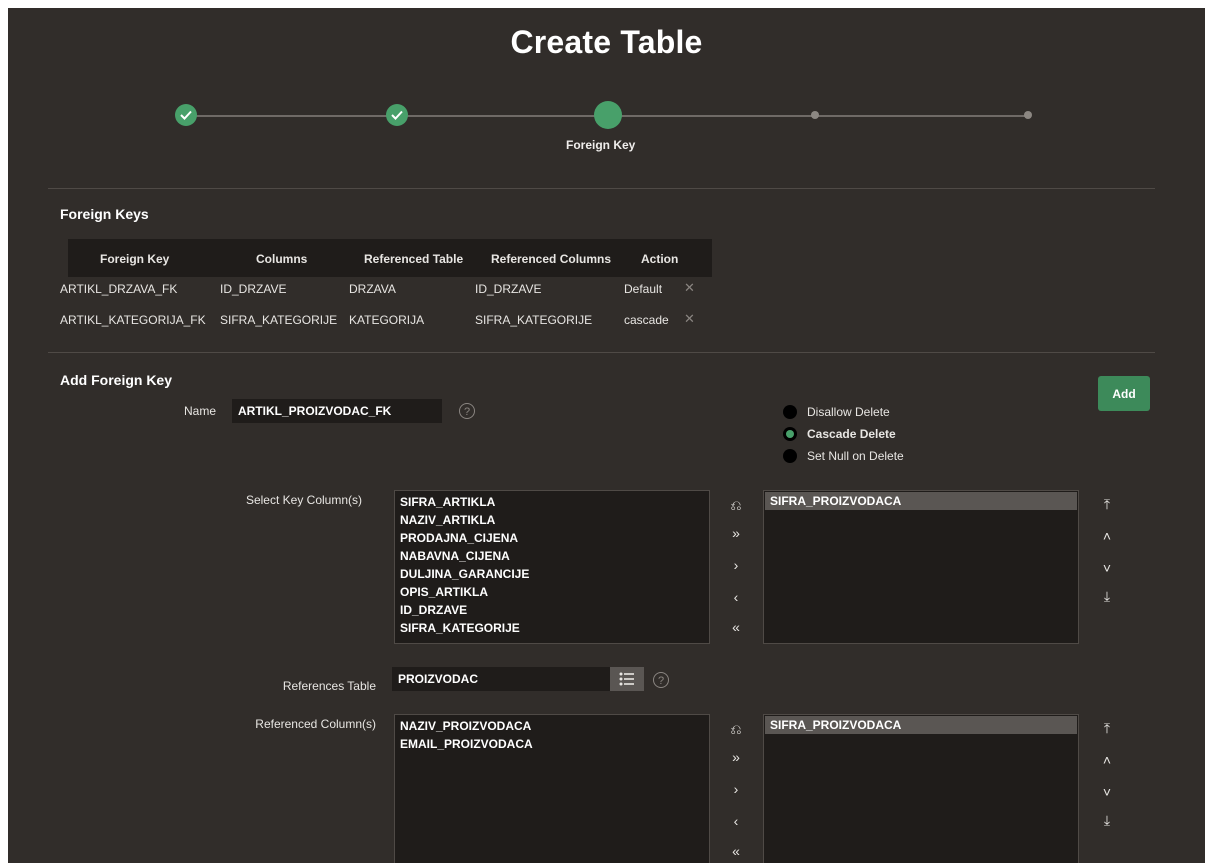  I want to click on list-icon, so click(626, 679).